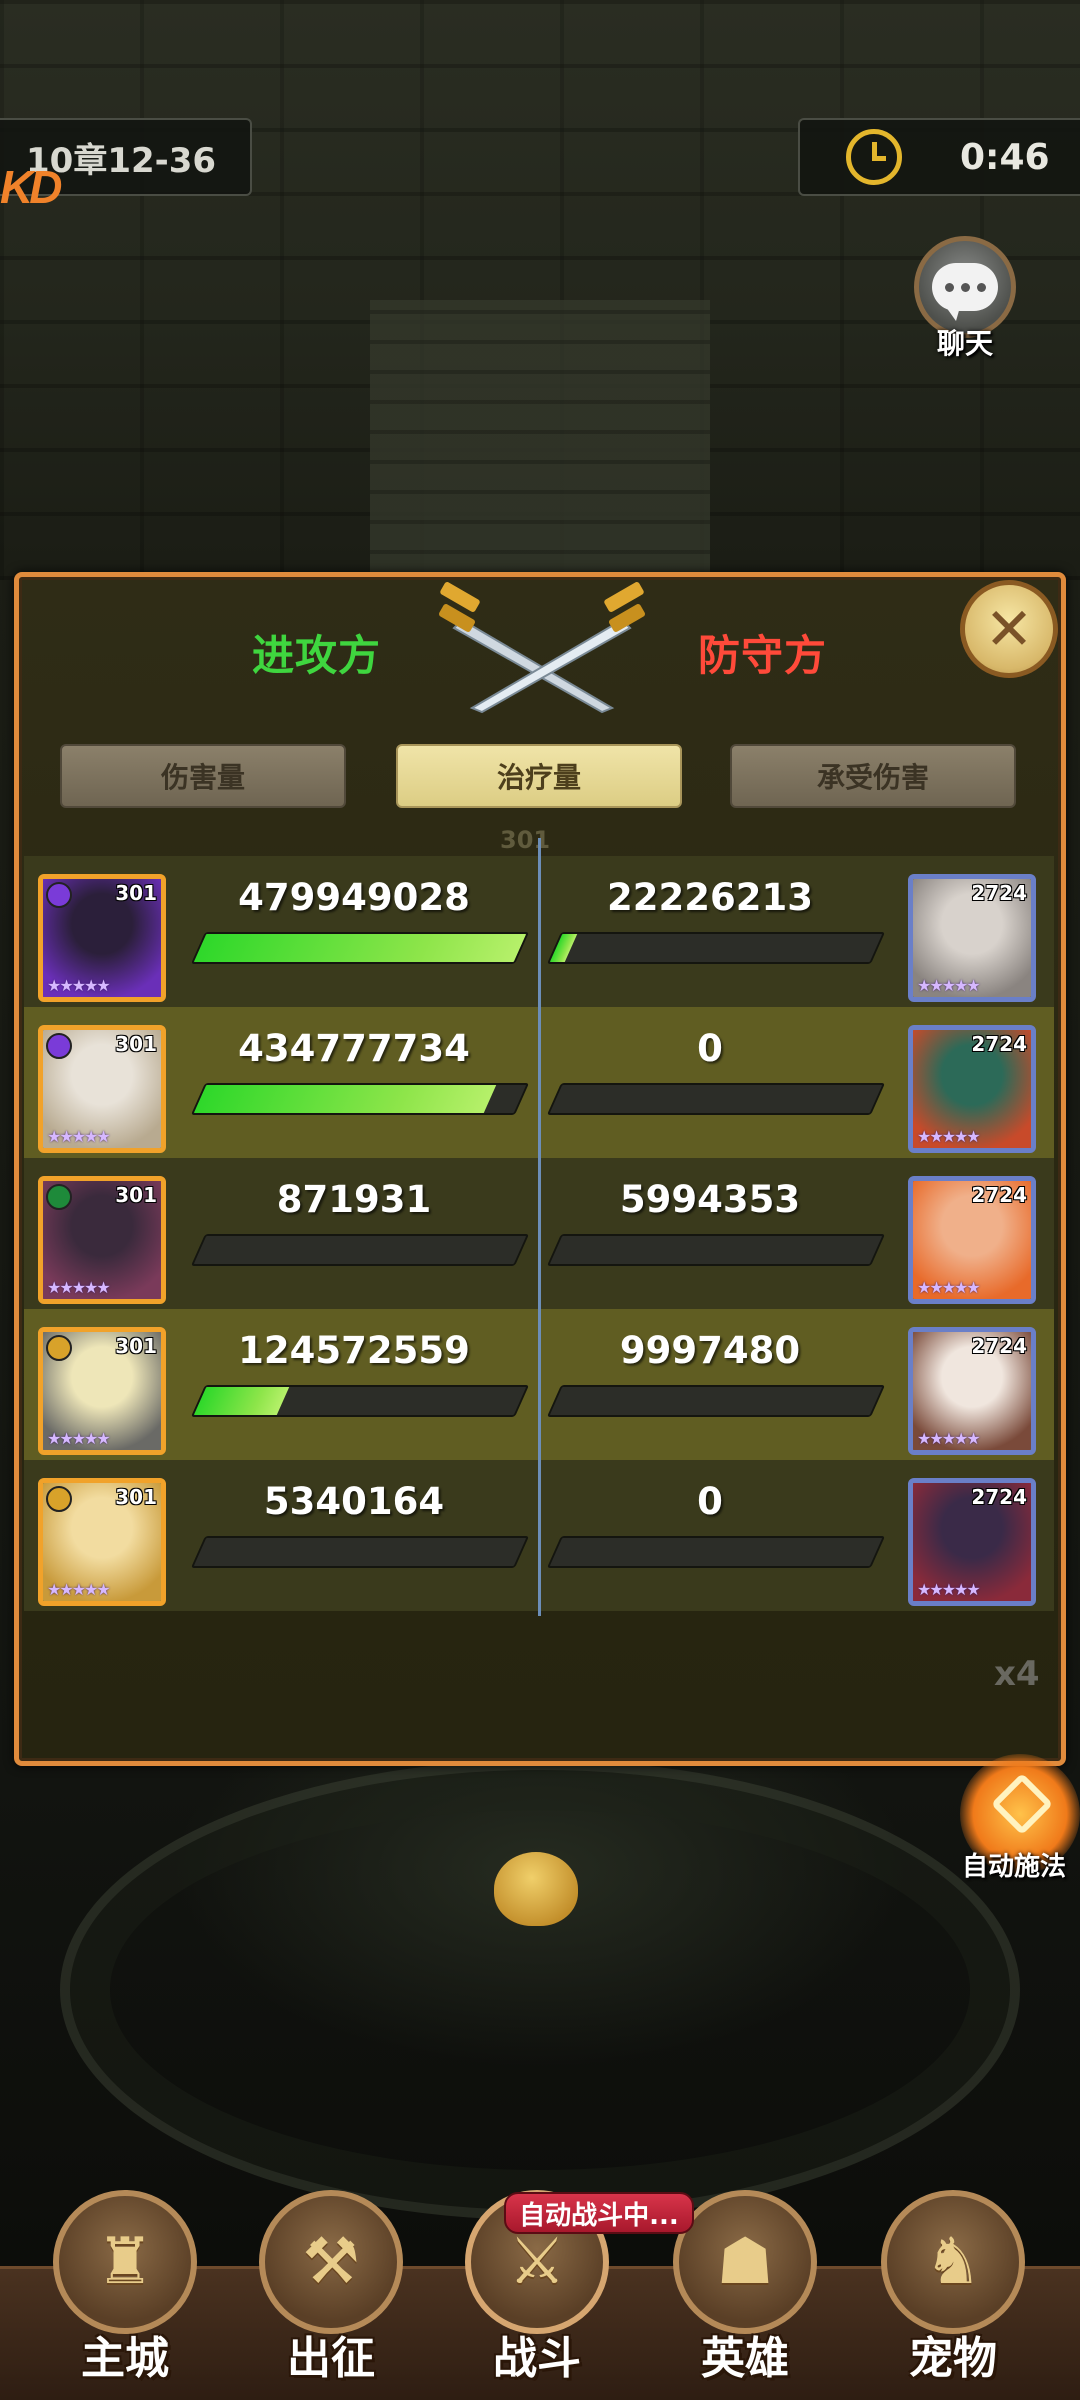  I want to click on corner-mark: KD, so click(31, 187).